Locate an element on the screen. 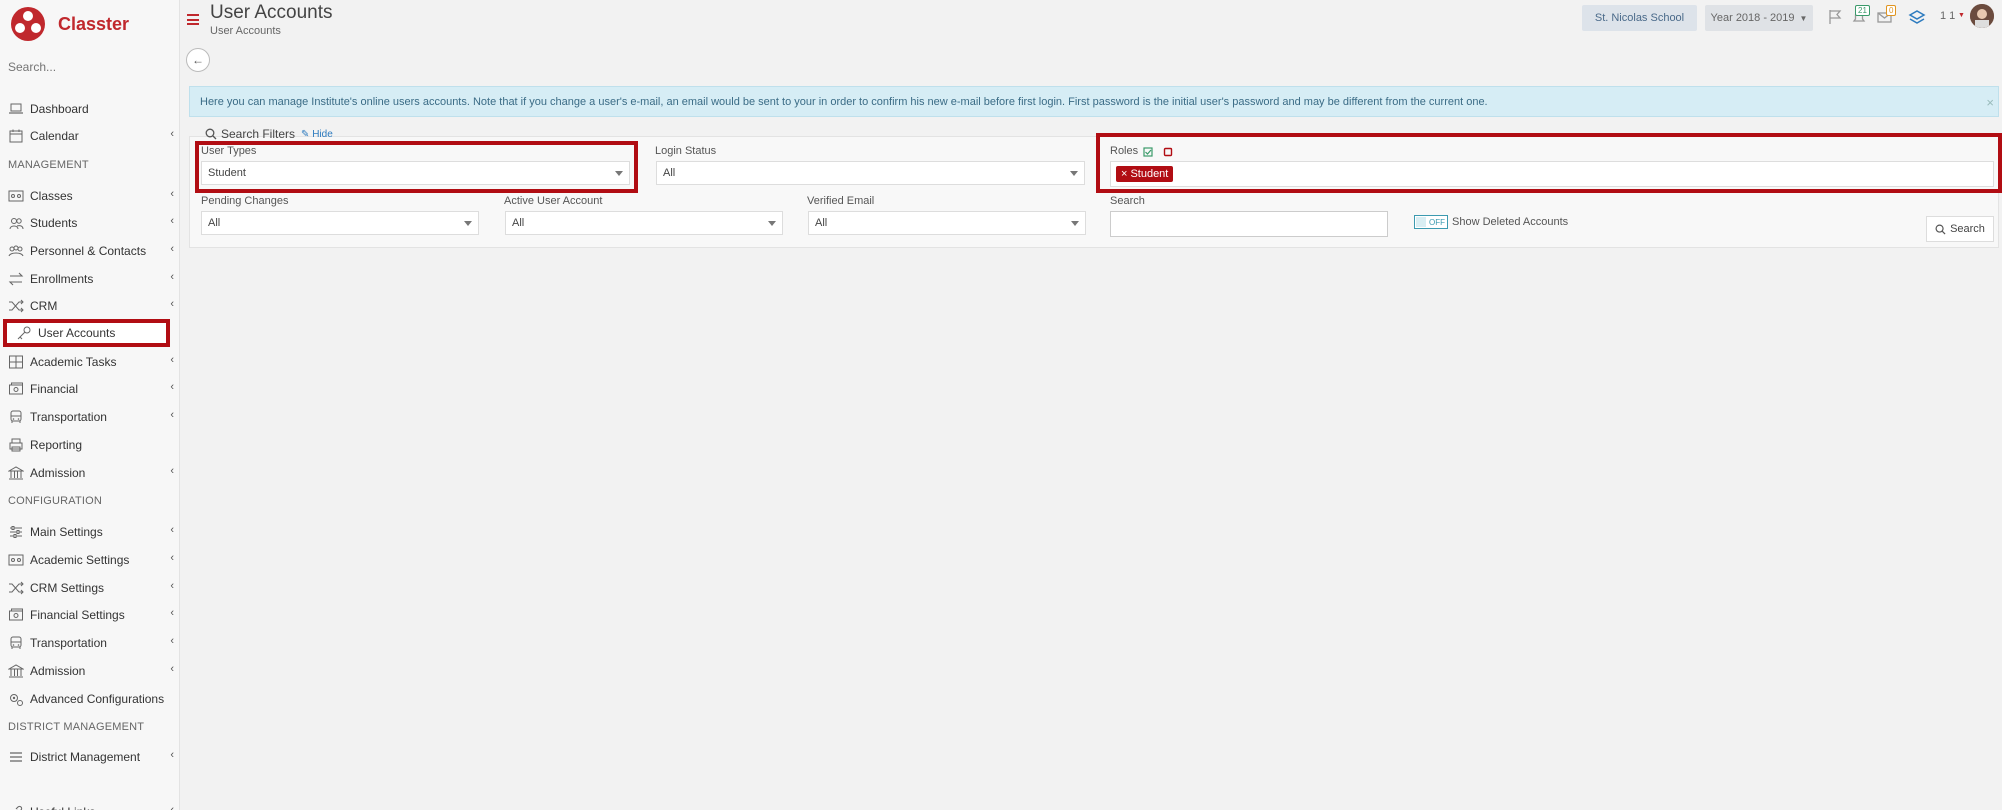 The image size is (2002, 810). pending-changes-value: All is located at coordinates (214, 223).